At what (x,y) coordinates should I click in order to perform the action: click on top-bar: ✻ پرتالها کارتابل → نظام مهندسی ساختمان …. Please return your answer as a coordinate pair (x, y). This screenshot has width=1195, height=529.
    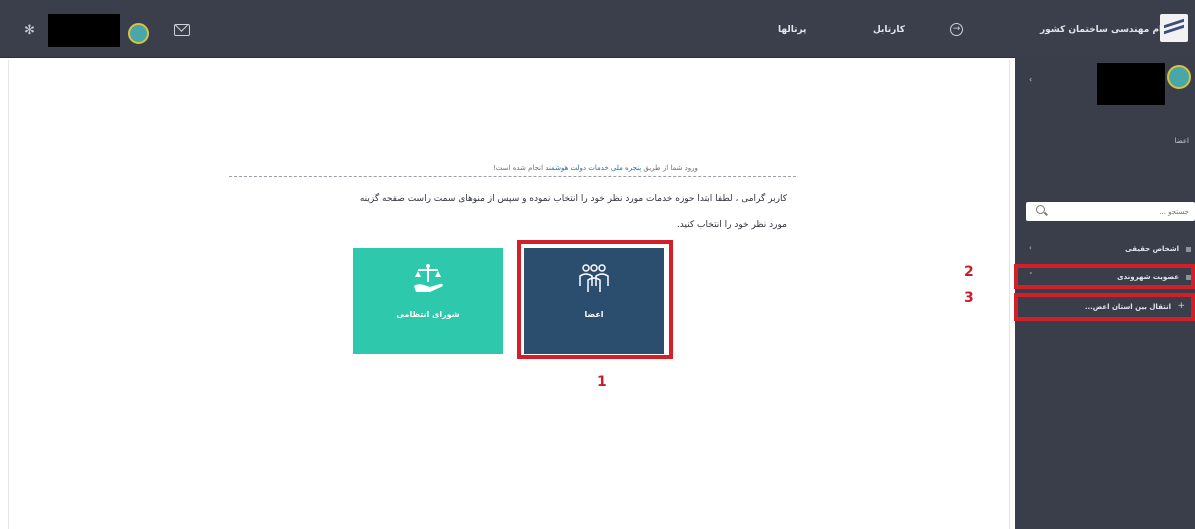
    Looking at the image, I should click on (597, 29).